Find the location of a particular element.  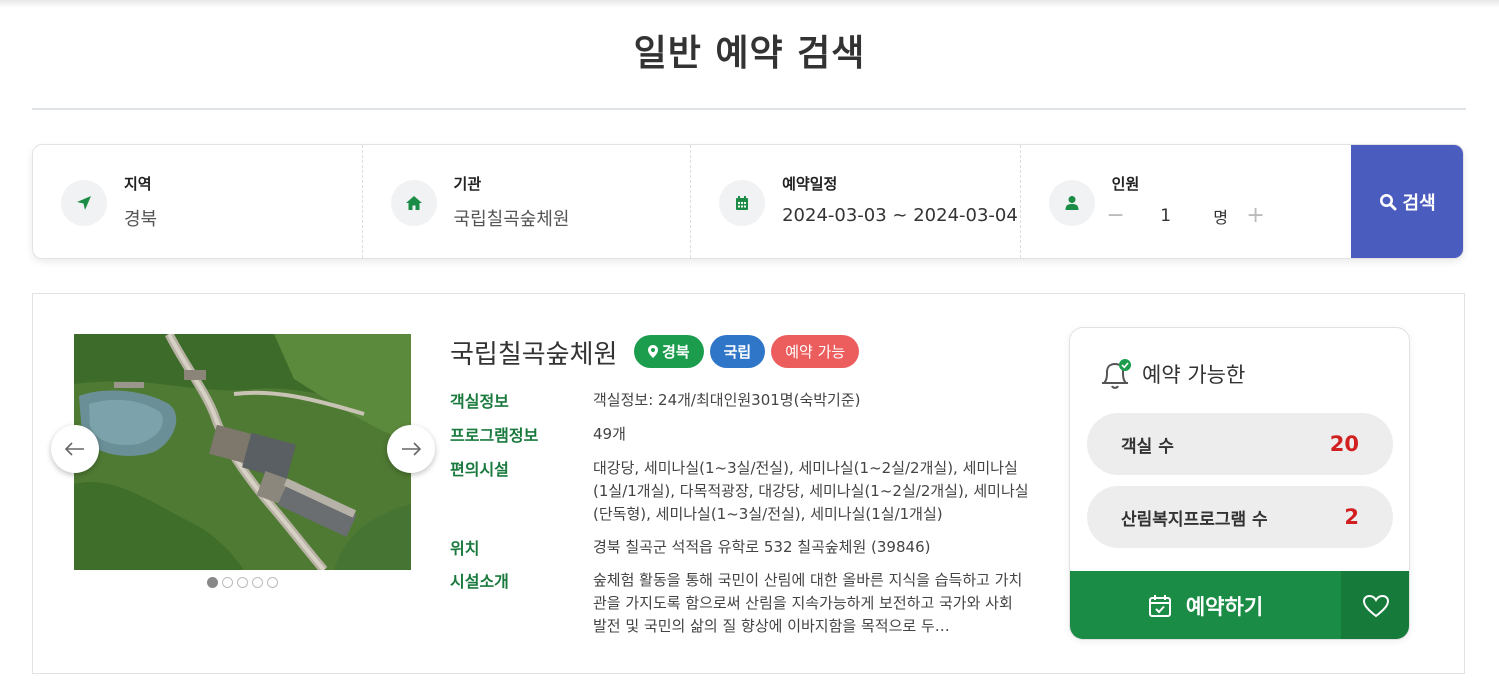

page-title: 일반 예약 검색 is located at coordinates (749, 53).